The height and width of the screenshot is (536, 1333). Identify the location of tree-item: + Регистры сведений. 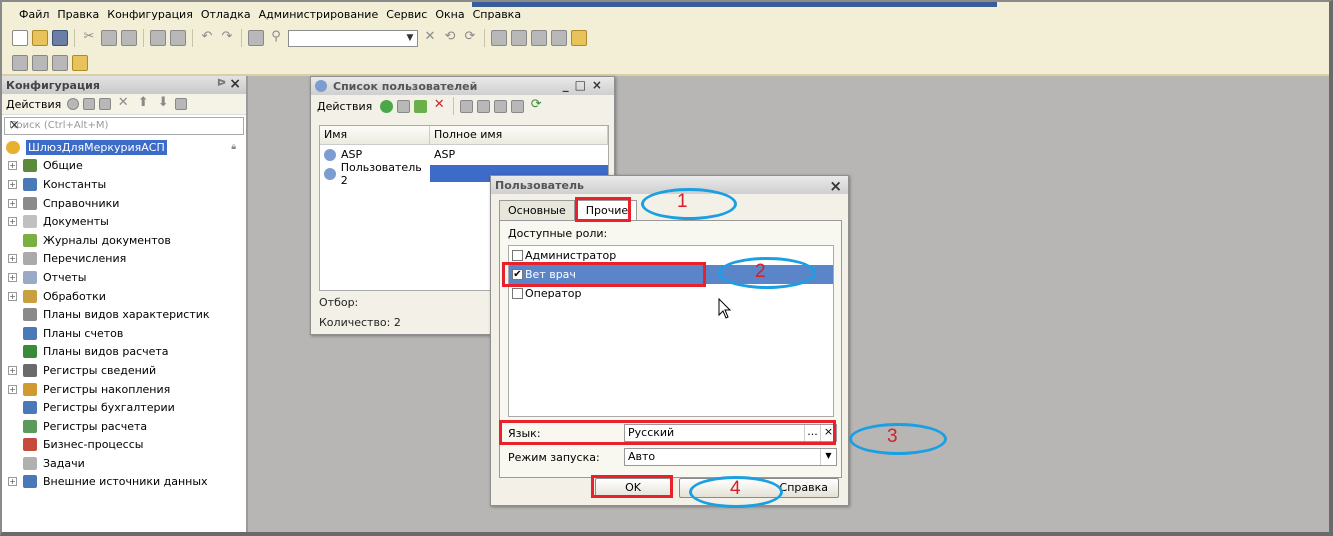
(124, 370).